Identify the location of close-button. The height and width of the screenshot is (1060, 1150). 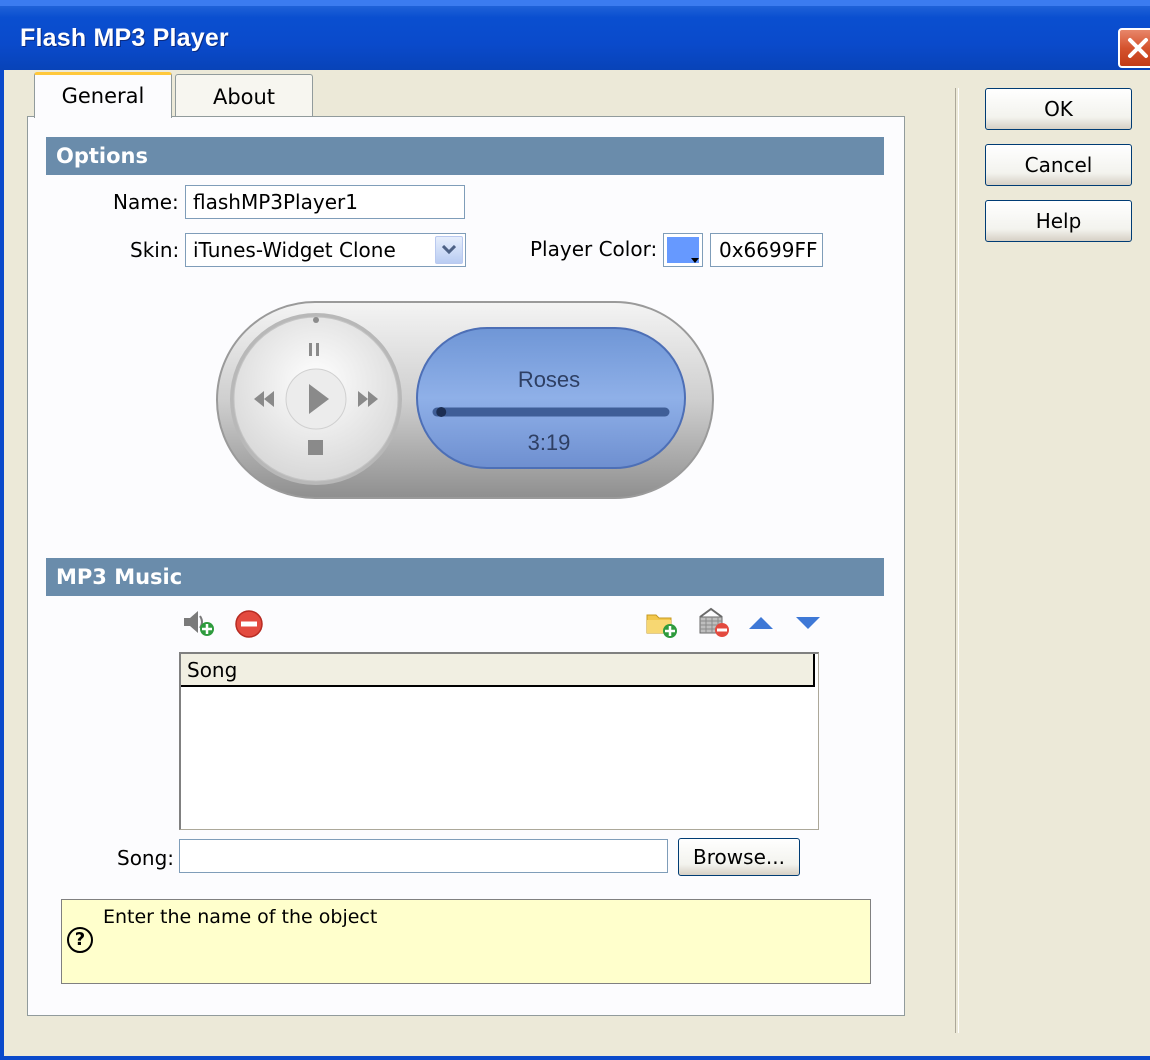
(1134, 48).